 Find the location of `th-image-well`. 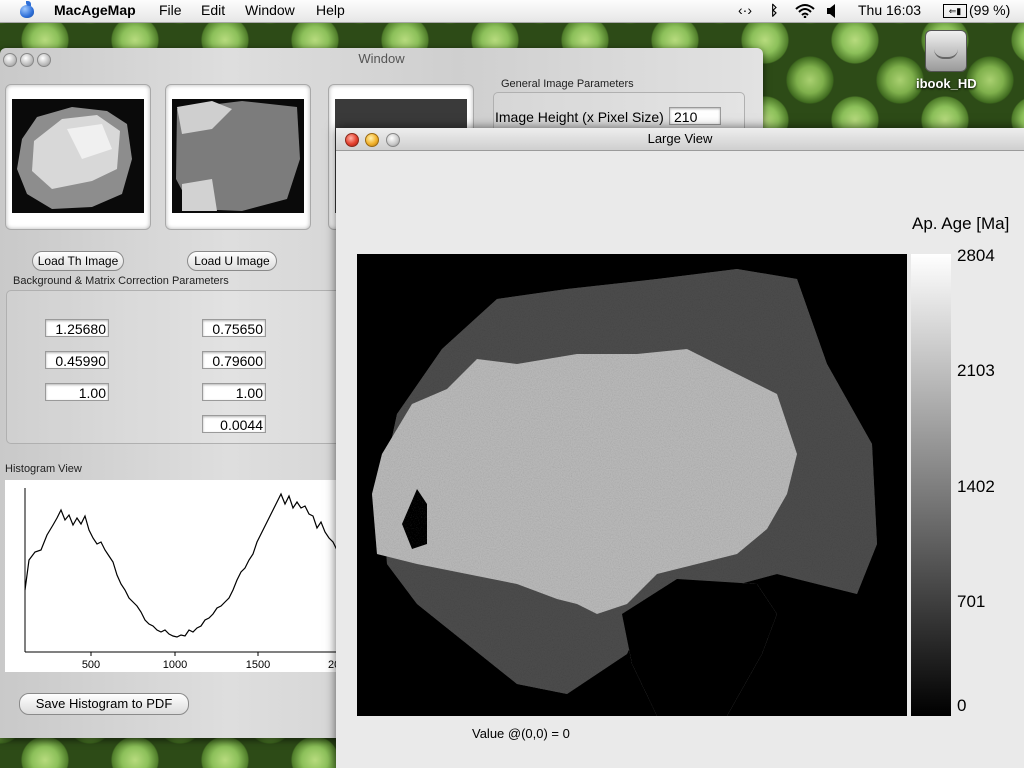

th-image-well is located at coordinates (78, 157).